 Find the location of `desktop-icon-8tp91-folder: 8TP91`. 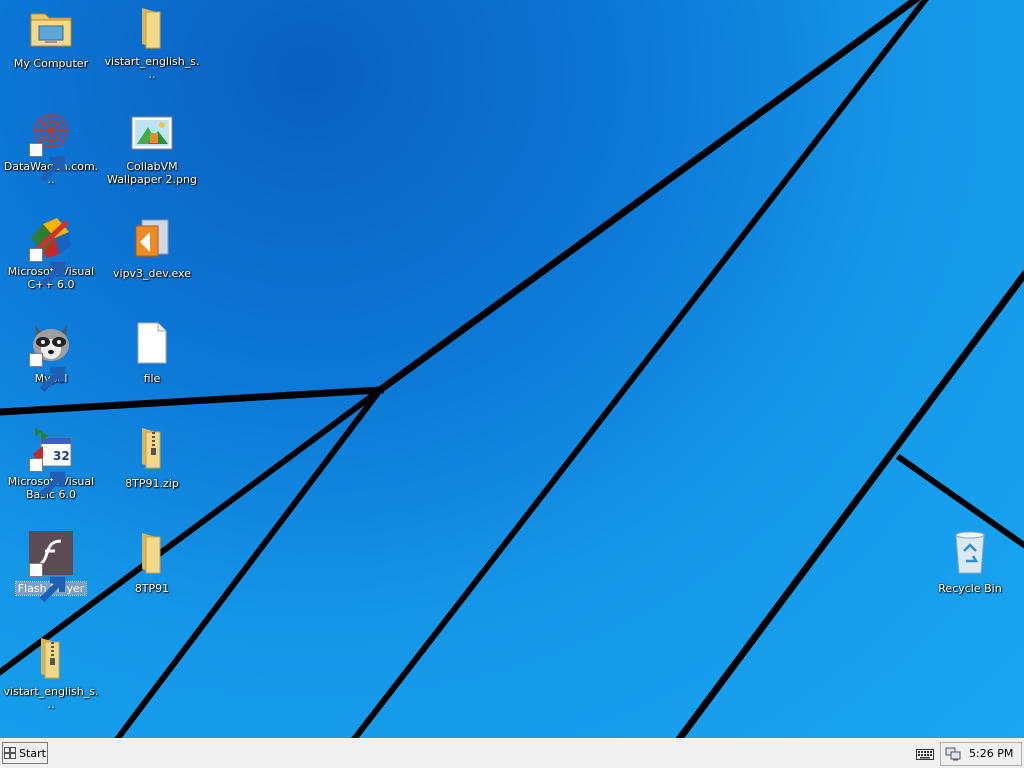

desktop-icon-8tp91-folder: 8TP91 is located at coordinates (152, 562).